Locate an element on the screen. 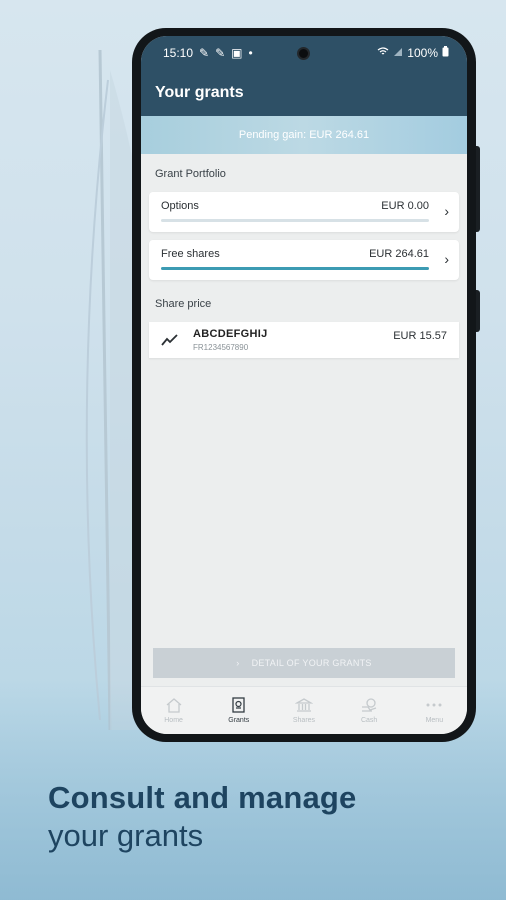 This screenshot has height=900, width=506. nav-item-home: Home is located at coordinates (174, 710).